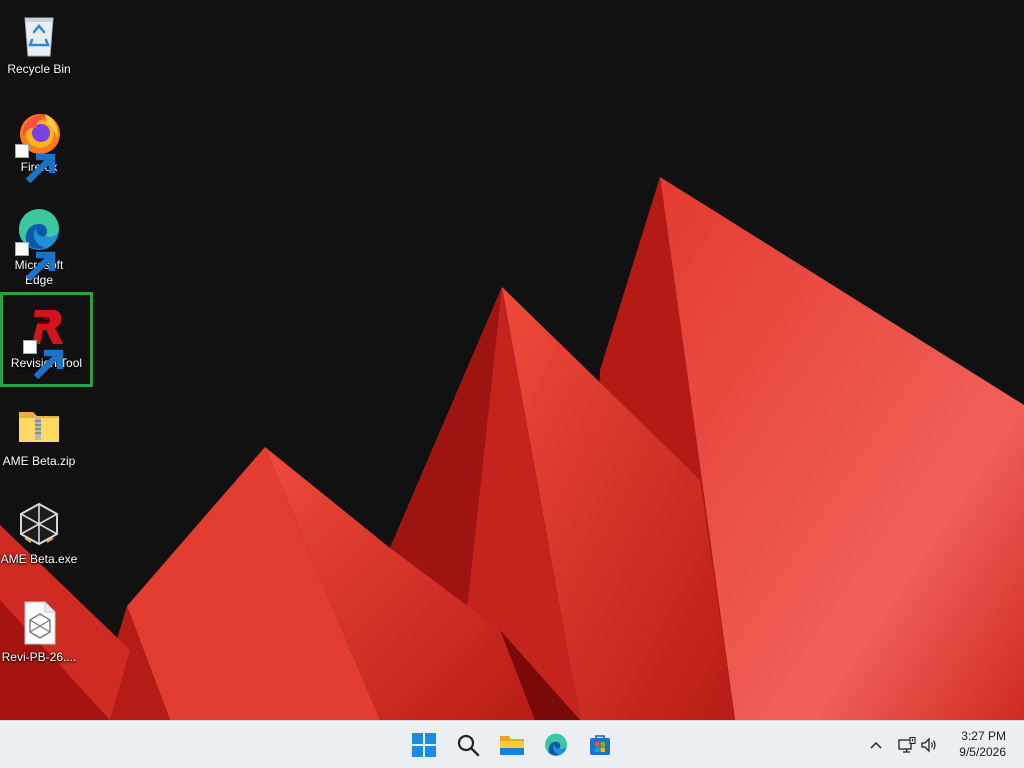  What do you see at coordinates (928, 745) in the screenshot?
I see `volume-icon` at bounding box center [928, 745].